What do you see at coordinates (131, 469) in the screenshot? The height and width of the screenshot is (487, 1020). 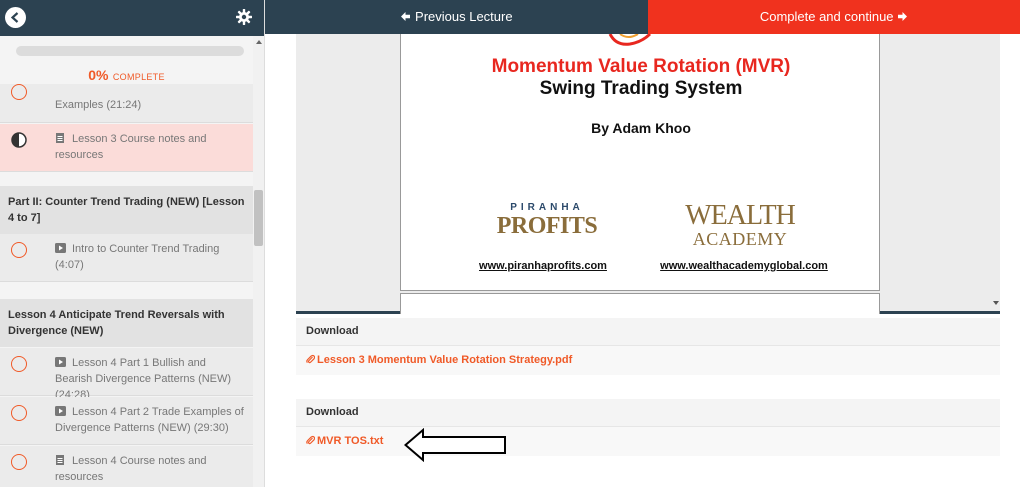 I see `lesson-label: Lesson 4 Course notes and resources` at bounding box center [131, 469].